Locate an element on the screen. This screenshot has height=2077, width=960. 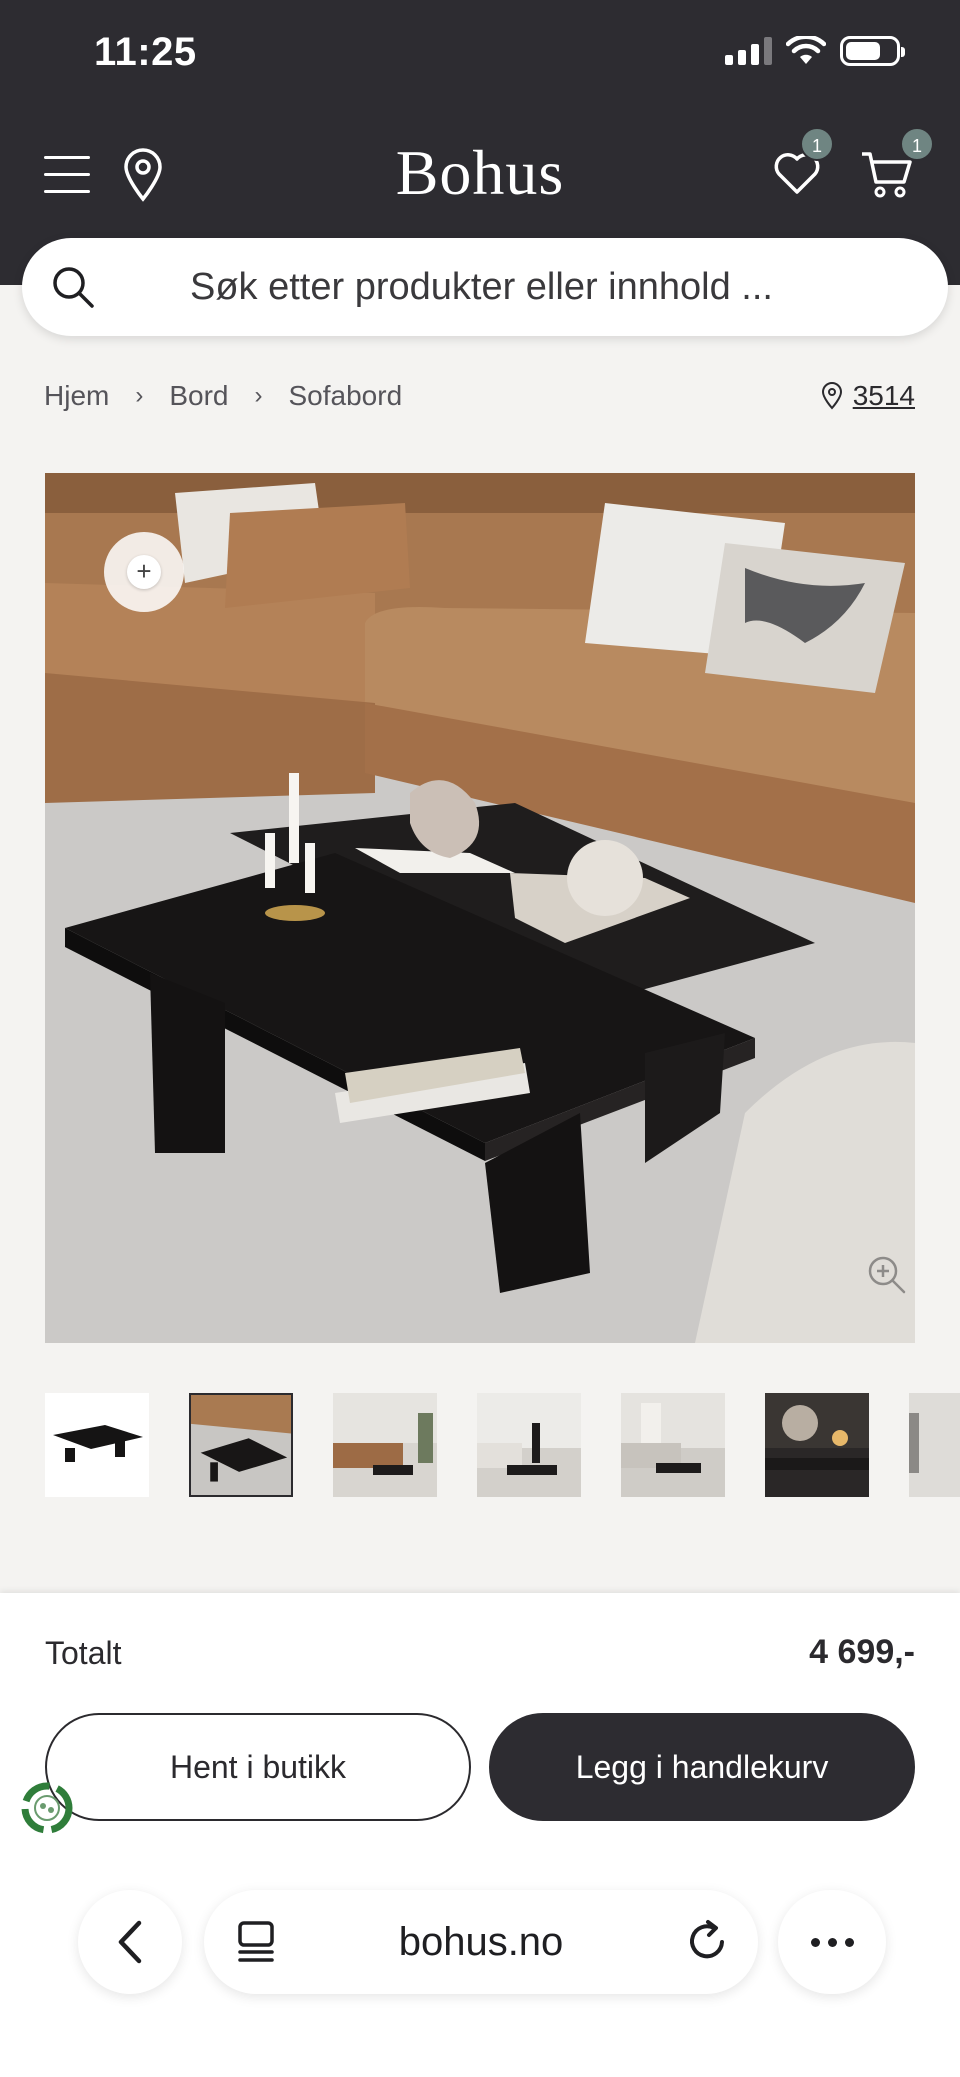
total-label: Totalt is located at coordinates (83, 1653).